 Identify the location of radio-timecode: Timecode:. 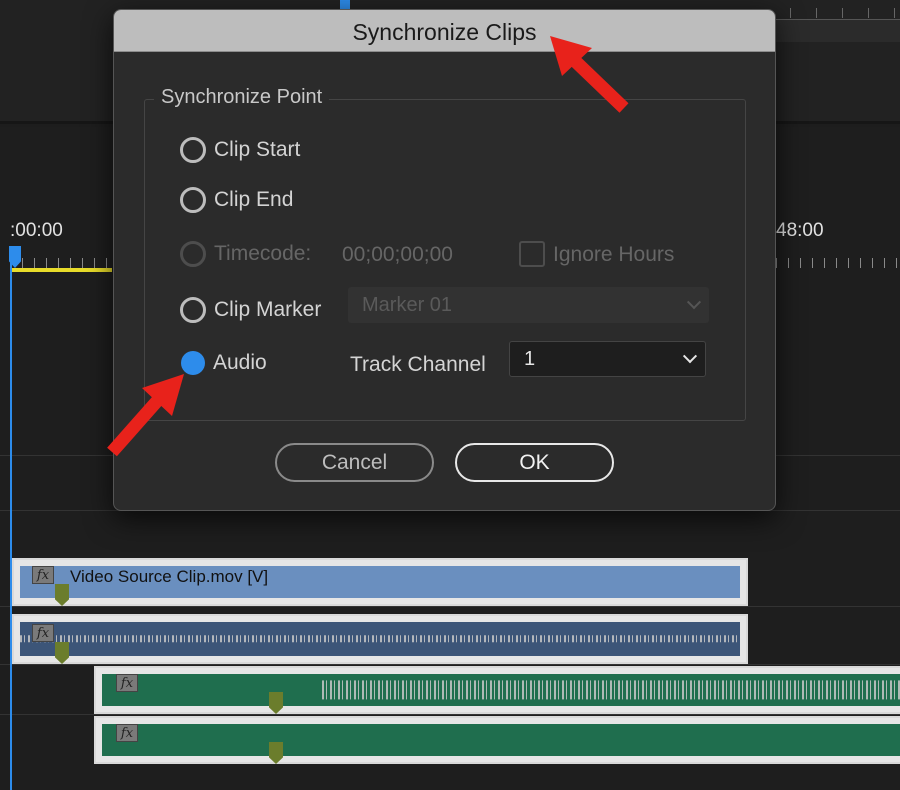
(245, 254).